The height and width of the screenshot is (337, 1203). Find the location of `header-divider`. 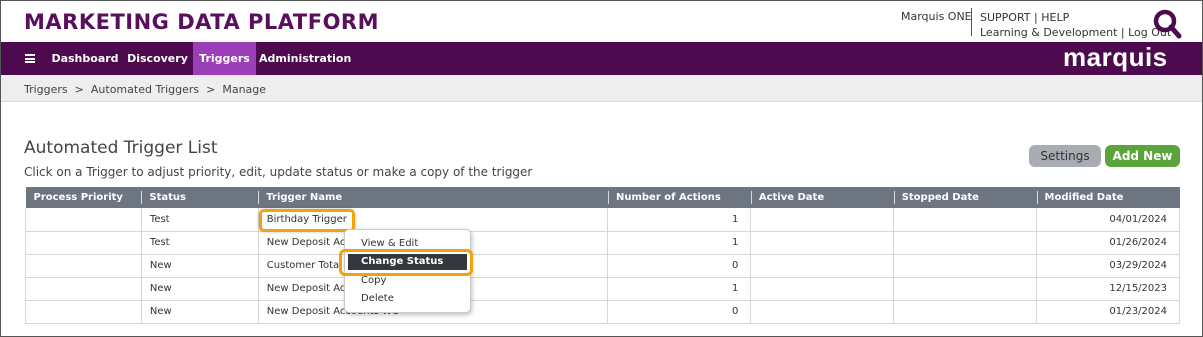

header-divider is located at coordinates (971, 22).